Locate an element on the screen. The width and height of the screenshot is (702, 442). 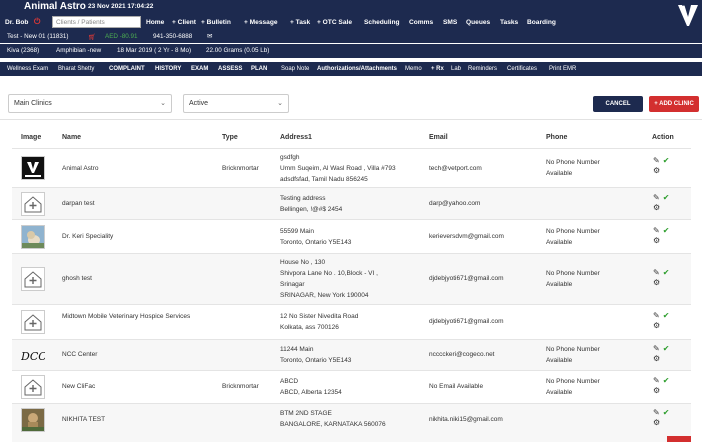
nav-add-message: + Message is located at coordinates (261, 22).